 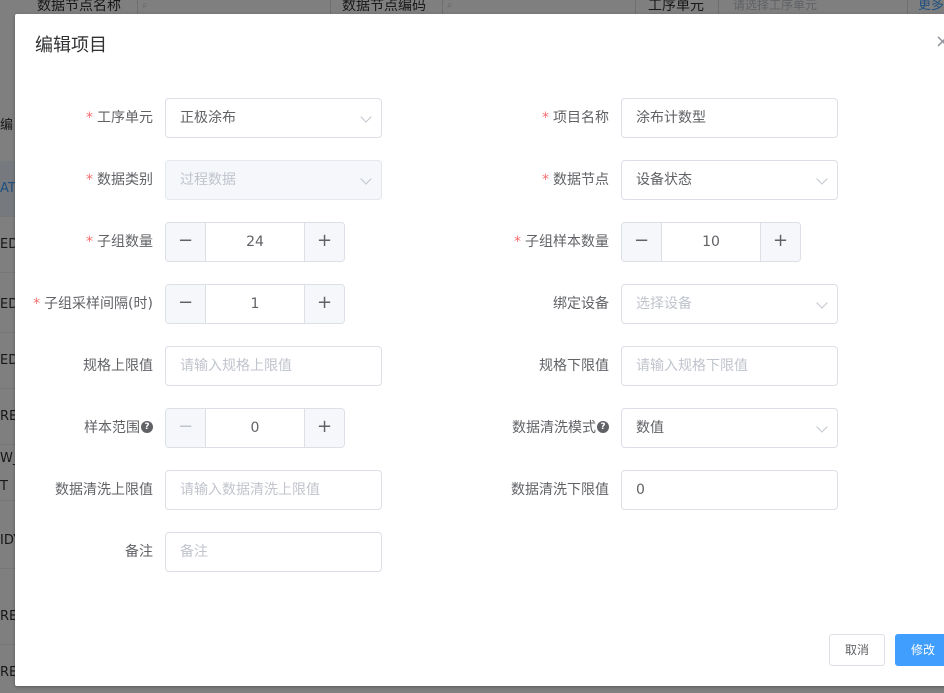 I want to click on item-name-input: 涂布计数型, so click(x=729, y=118).